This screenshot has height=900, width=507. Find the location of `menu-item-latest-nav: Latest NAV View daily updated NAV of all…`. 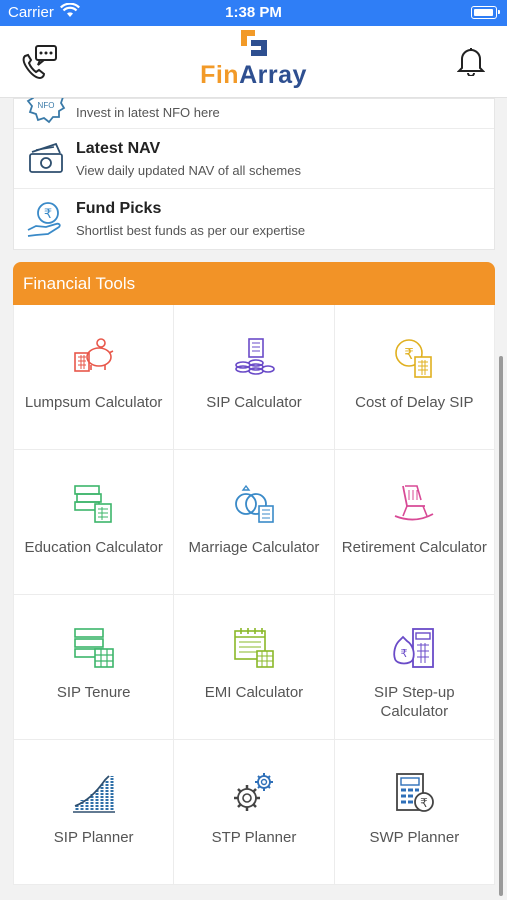

menu-item-latest-nav: Latest NAV View daily updated NAV of all… is located at coordinates (254, 159).